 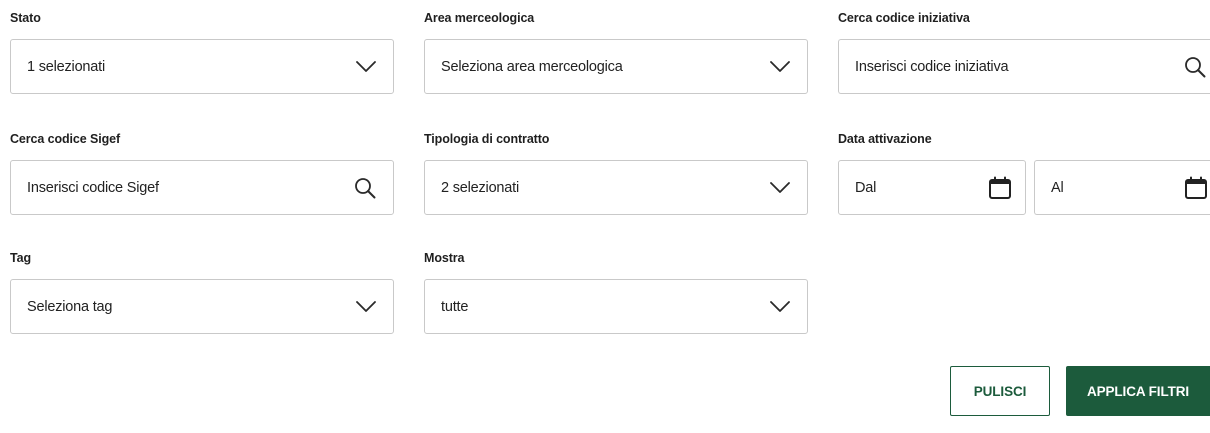 What do you see at coordinates (202, 306) in the screenshot?
I see `tag-select: Seleziona tag` at bounding box center [202, 306].